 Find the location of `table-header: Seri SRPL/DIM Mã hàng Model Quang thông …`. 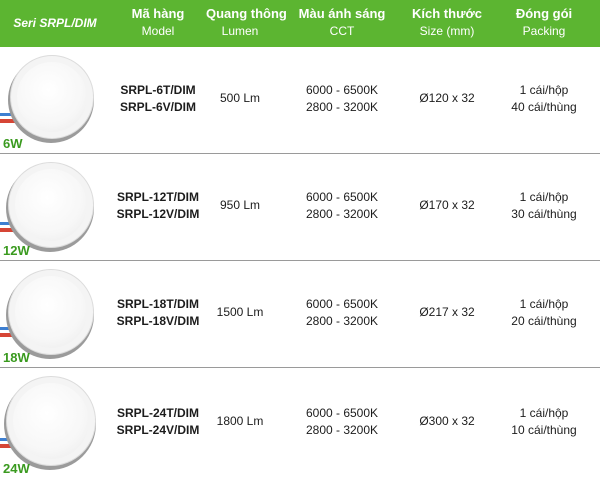

table-header: Seri SRPL/DIM Mã hàng Model Quang thông … is located at coordinates (300, 23).